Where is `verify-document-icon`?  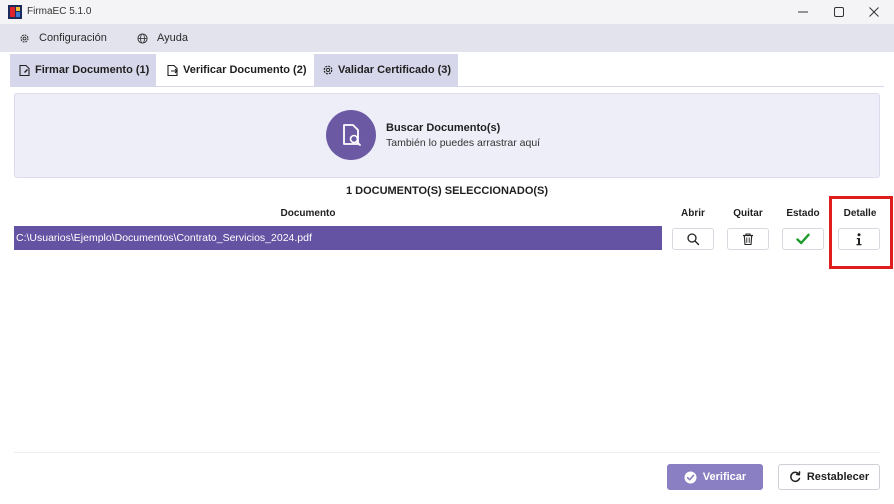
verify-document-icon is located at coordinates (172, 70).